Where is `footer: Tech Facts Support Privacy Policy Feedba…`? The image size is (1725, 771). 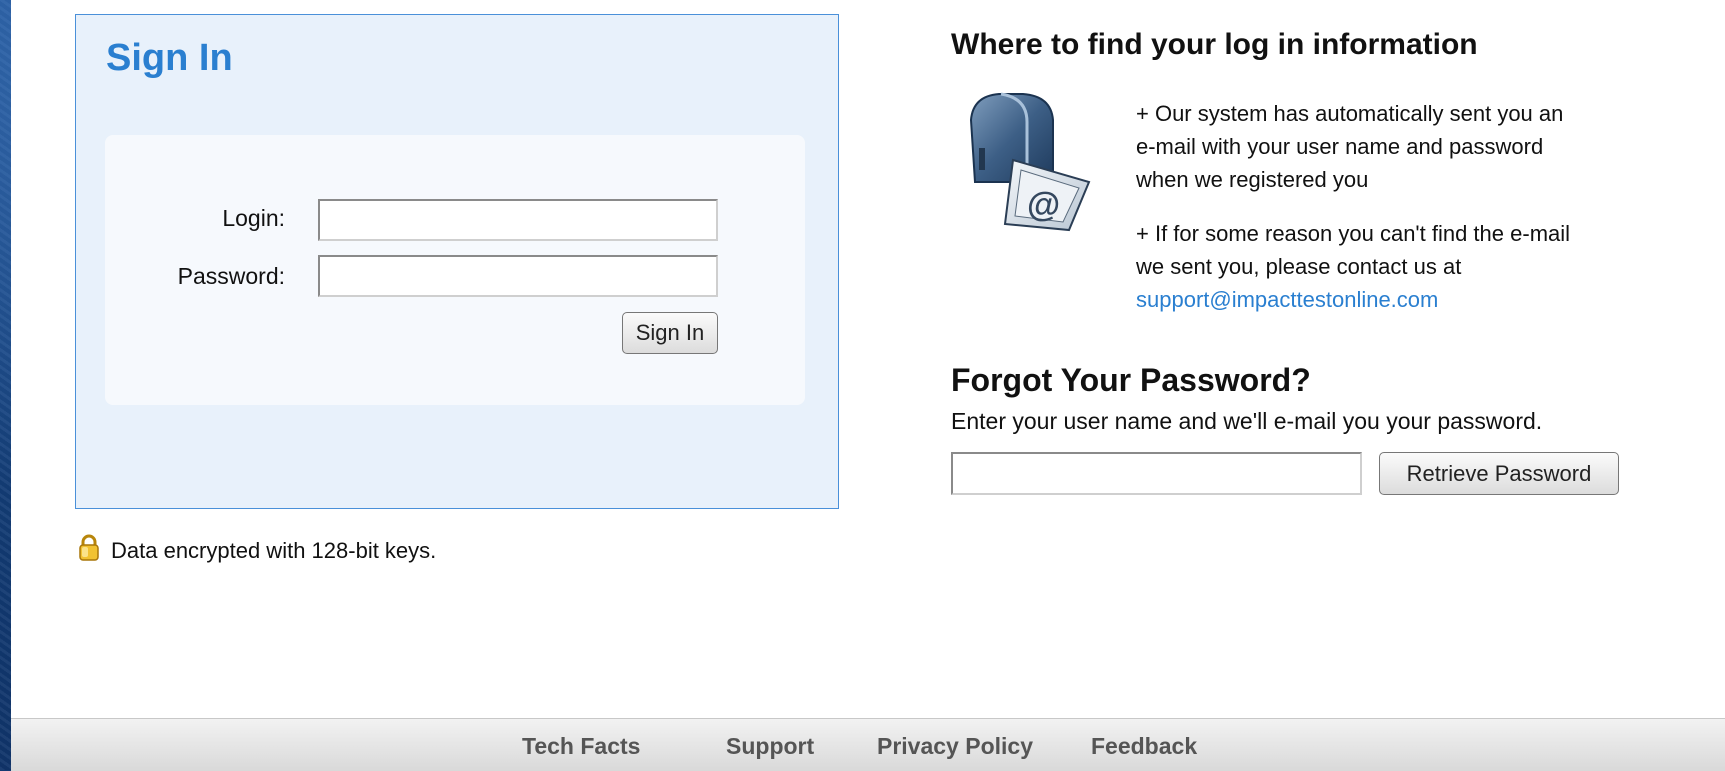 footer: Tech Facts Support Privacy Policy Feedba… is located at coordinates (868, 744).